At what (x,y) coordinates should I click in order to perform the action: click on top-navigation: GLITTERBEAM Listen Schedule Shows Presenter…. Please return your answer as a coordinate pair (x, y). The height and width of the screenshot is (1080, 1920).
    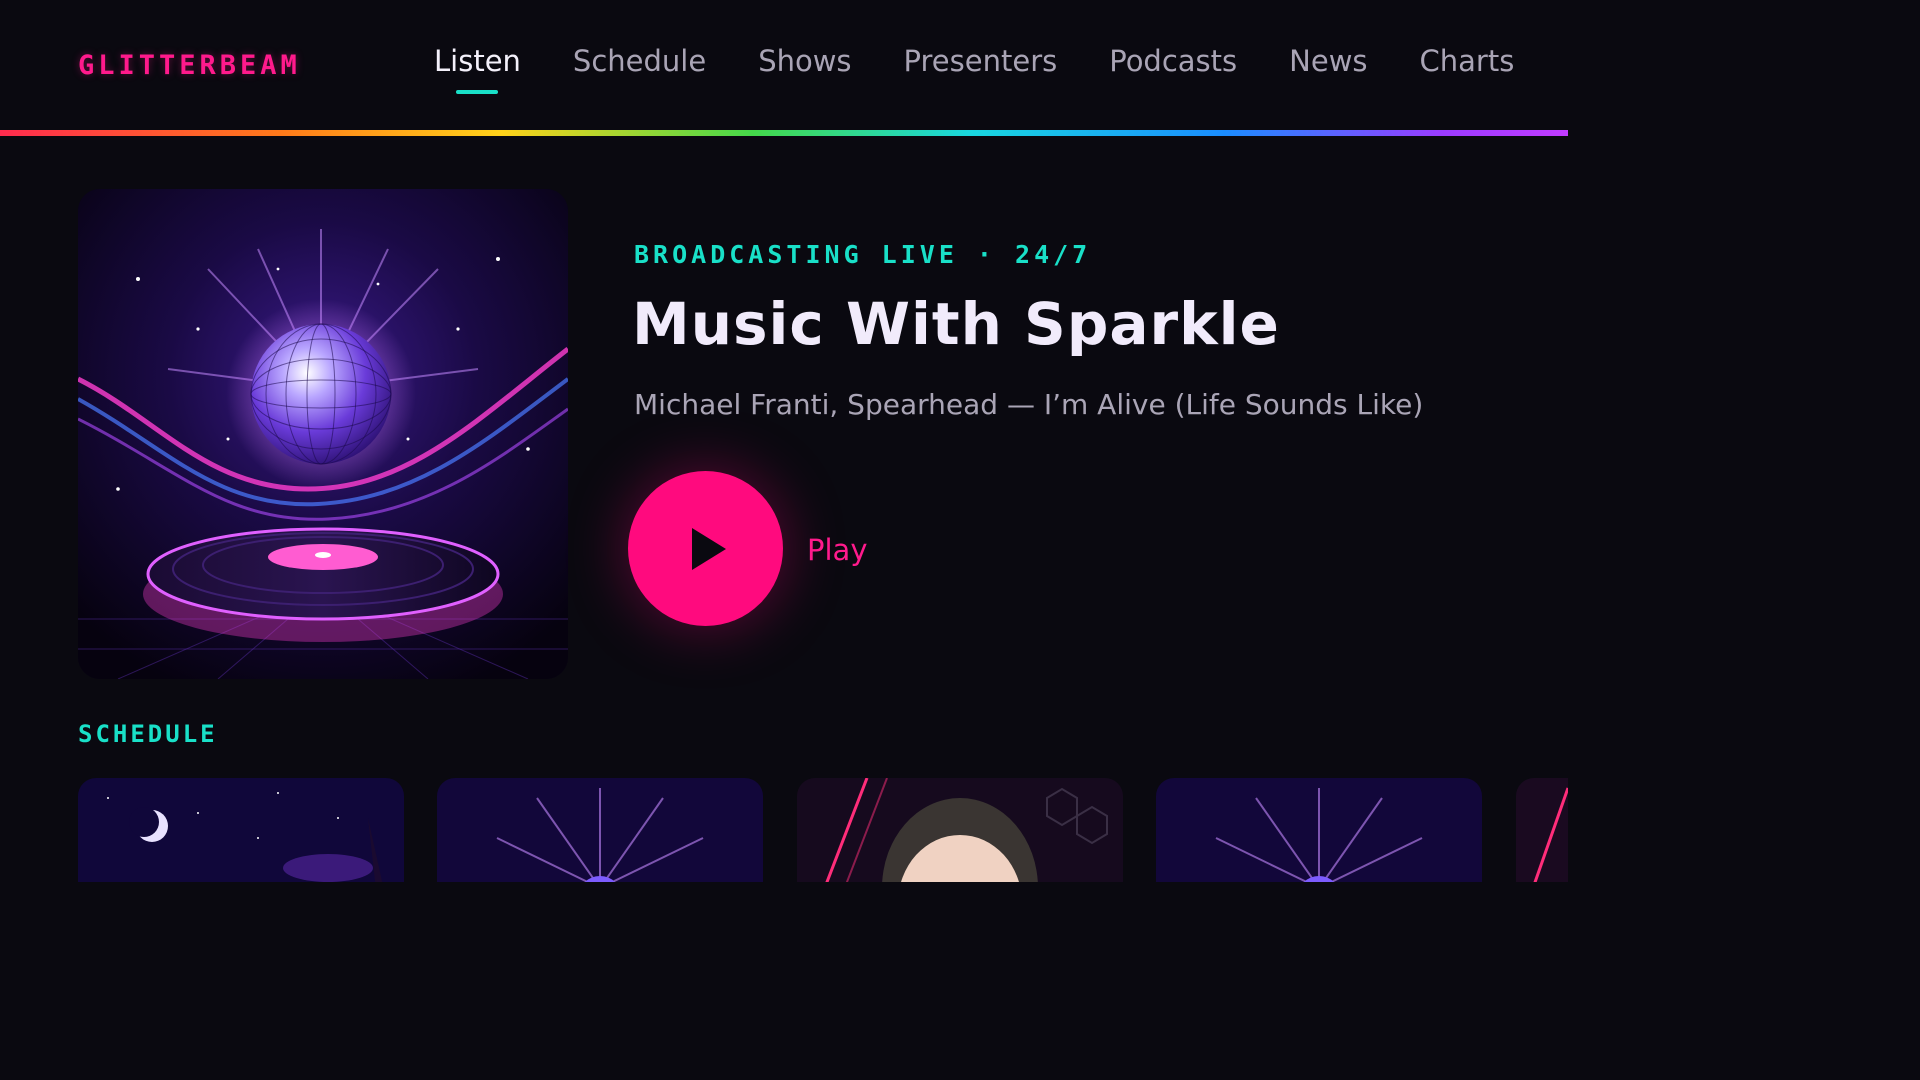
    Looking at the image, I should click on (784, 66).